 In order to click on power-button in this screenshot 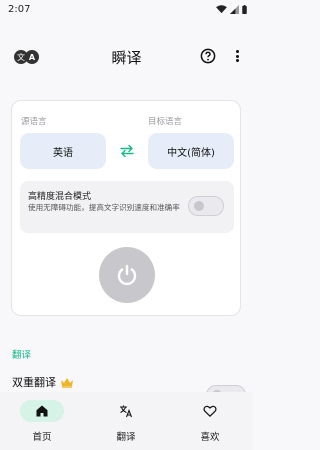, I will do `click(127, 275)`.